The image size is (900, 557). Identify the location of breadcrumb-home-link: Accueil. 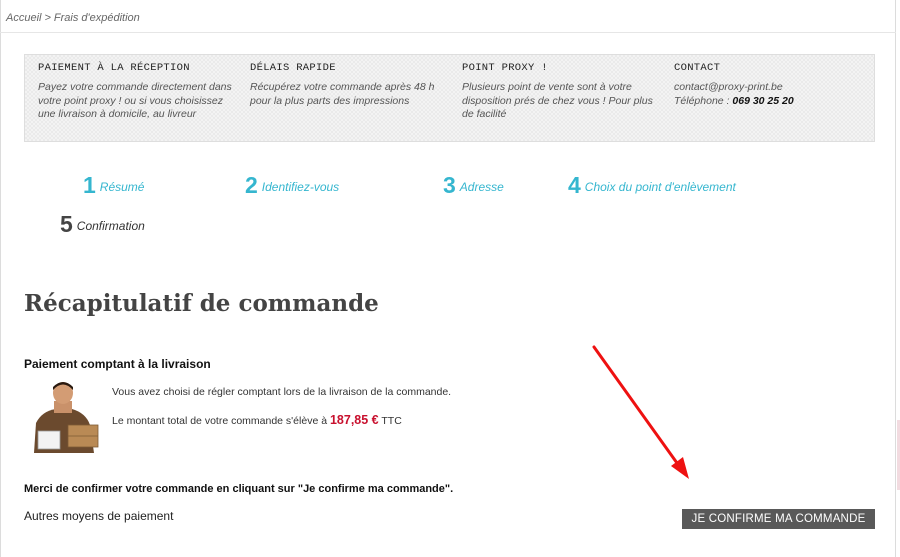
(23, 18).